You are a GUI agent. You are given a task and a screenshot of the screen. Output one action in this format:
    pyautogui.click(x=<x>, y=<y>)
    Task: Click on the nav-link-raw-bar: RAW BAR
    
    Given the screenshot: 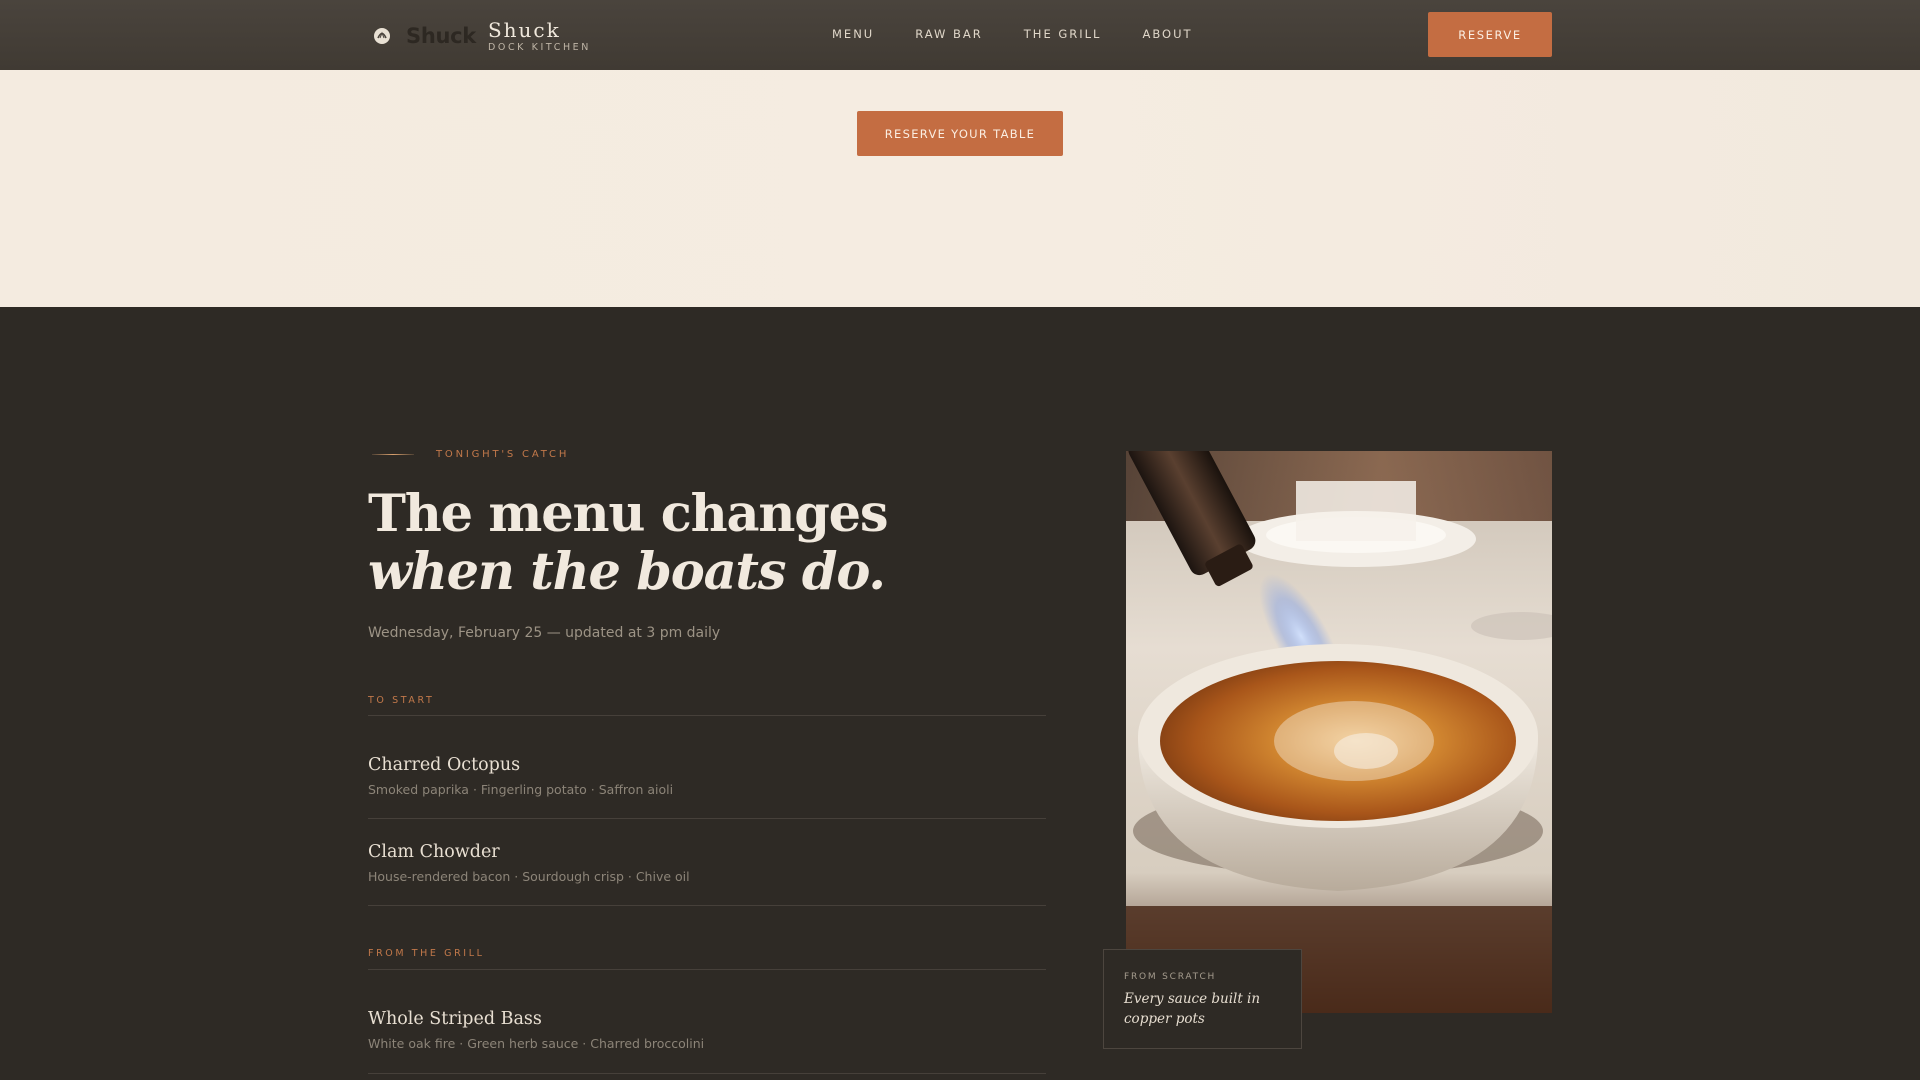 What is the action you would take?
    pyautogui.click(x=949, y=34)
    